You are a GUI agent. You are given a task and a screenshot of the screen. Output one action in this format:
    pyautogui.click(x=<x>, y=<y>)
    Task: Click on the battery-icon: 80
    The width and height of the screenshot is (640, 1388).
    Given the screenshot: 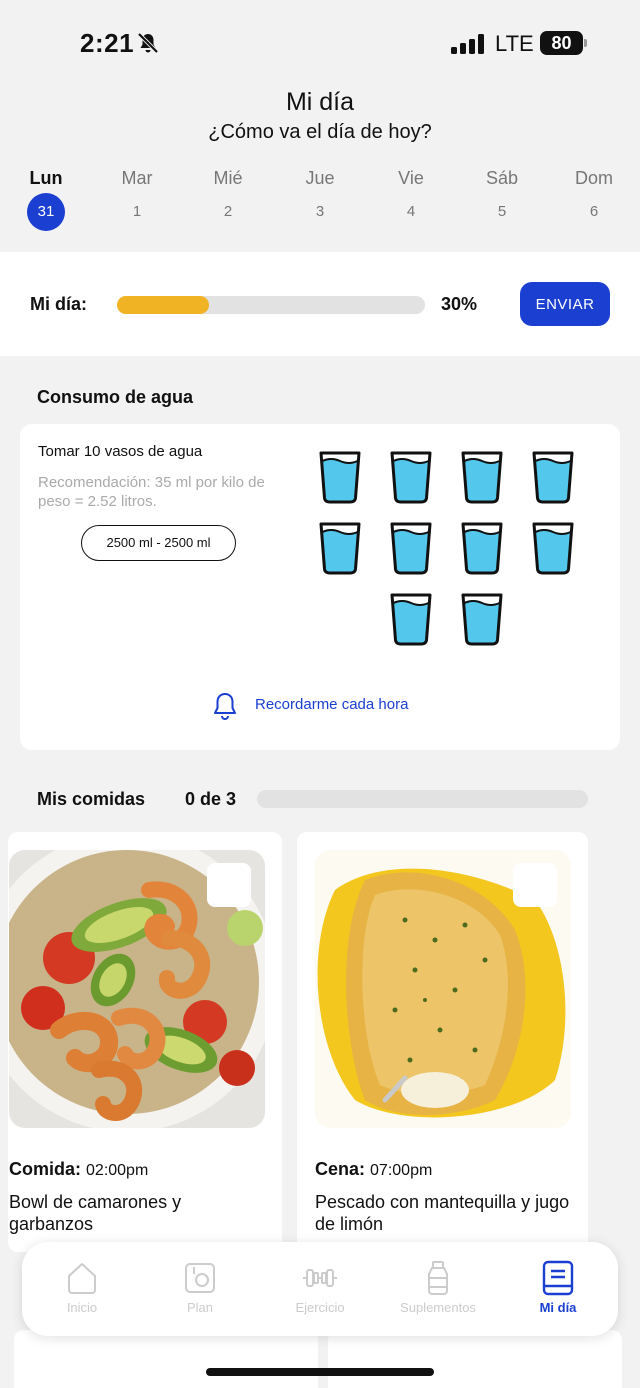 What is the action you would take?
    pyautogui.click(x=564, y=43)
    